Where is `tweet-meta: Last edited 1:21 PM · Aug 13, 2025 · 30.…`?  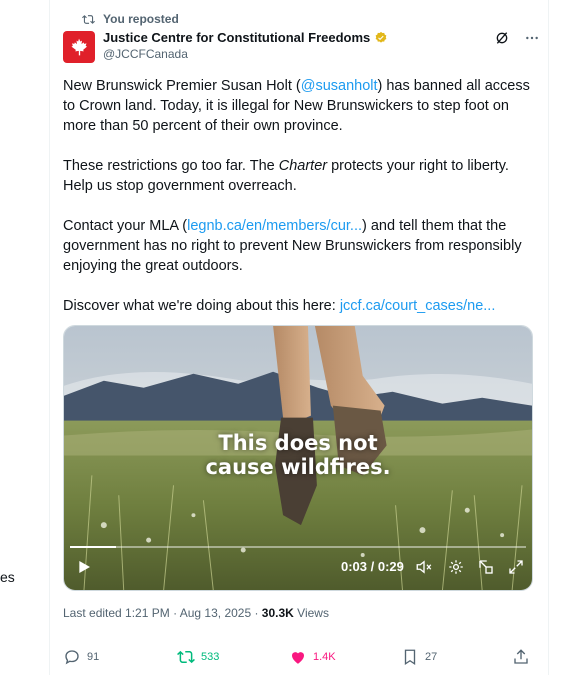
tweet-meta: Last edited 1:21 PM · Aug 13, 2025 · 30.… is located at coordinates (196, 613).